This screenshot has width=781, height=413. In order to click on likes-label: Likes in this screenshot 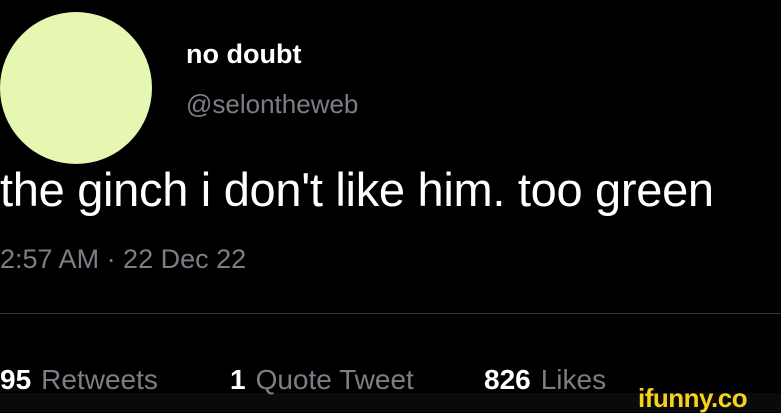, I will do `click(573, 379)`.